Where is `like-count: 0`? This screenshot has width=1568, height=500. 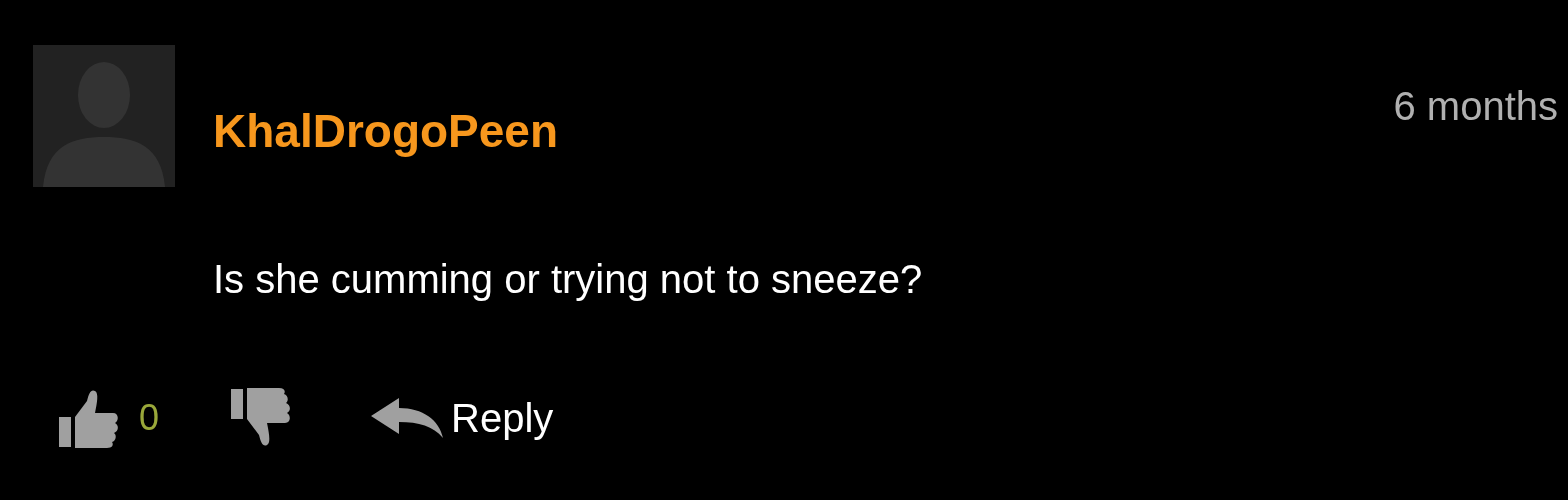
like-count: 0 is located at coordinates (149, 418).